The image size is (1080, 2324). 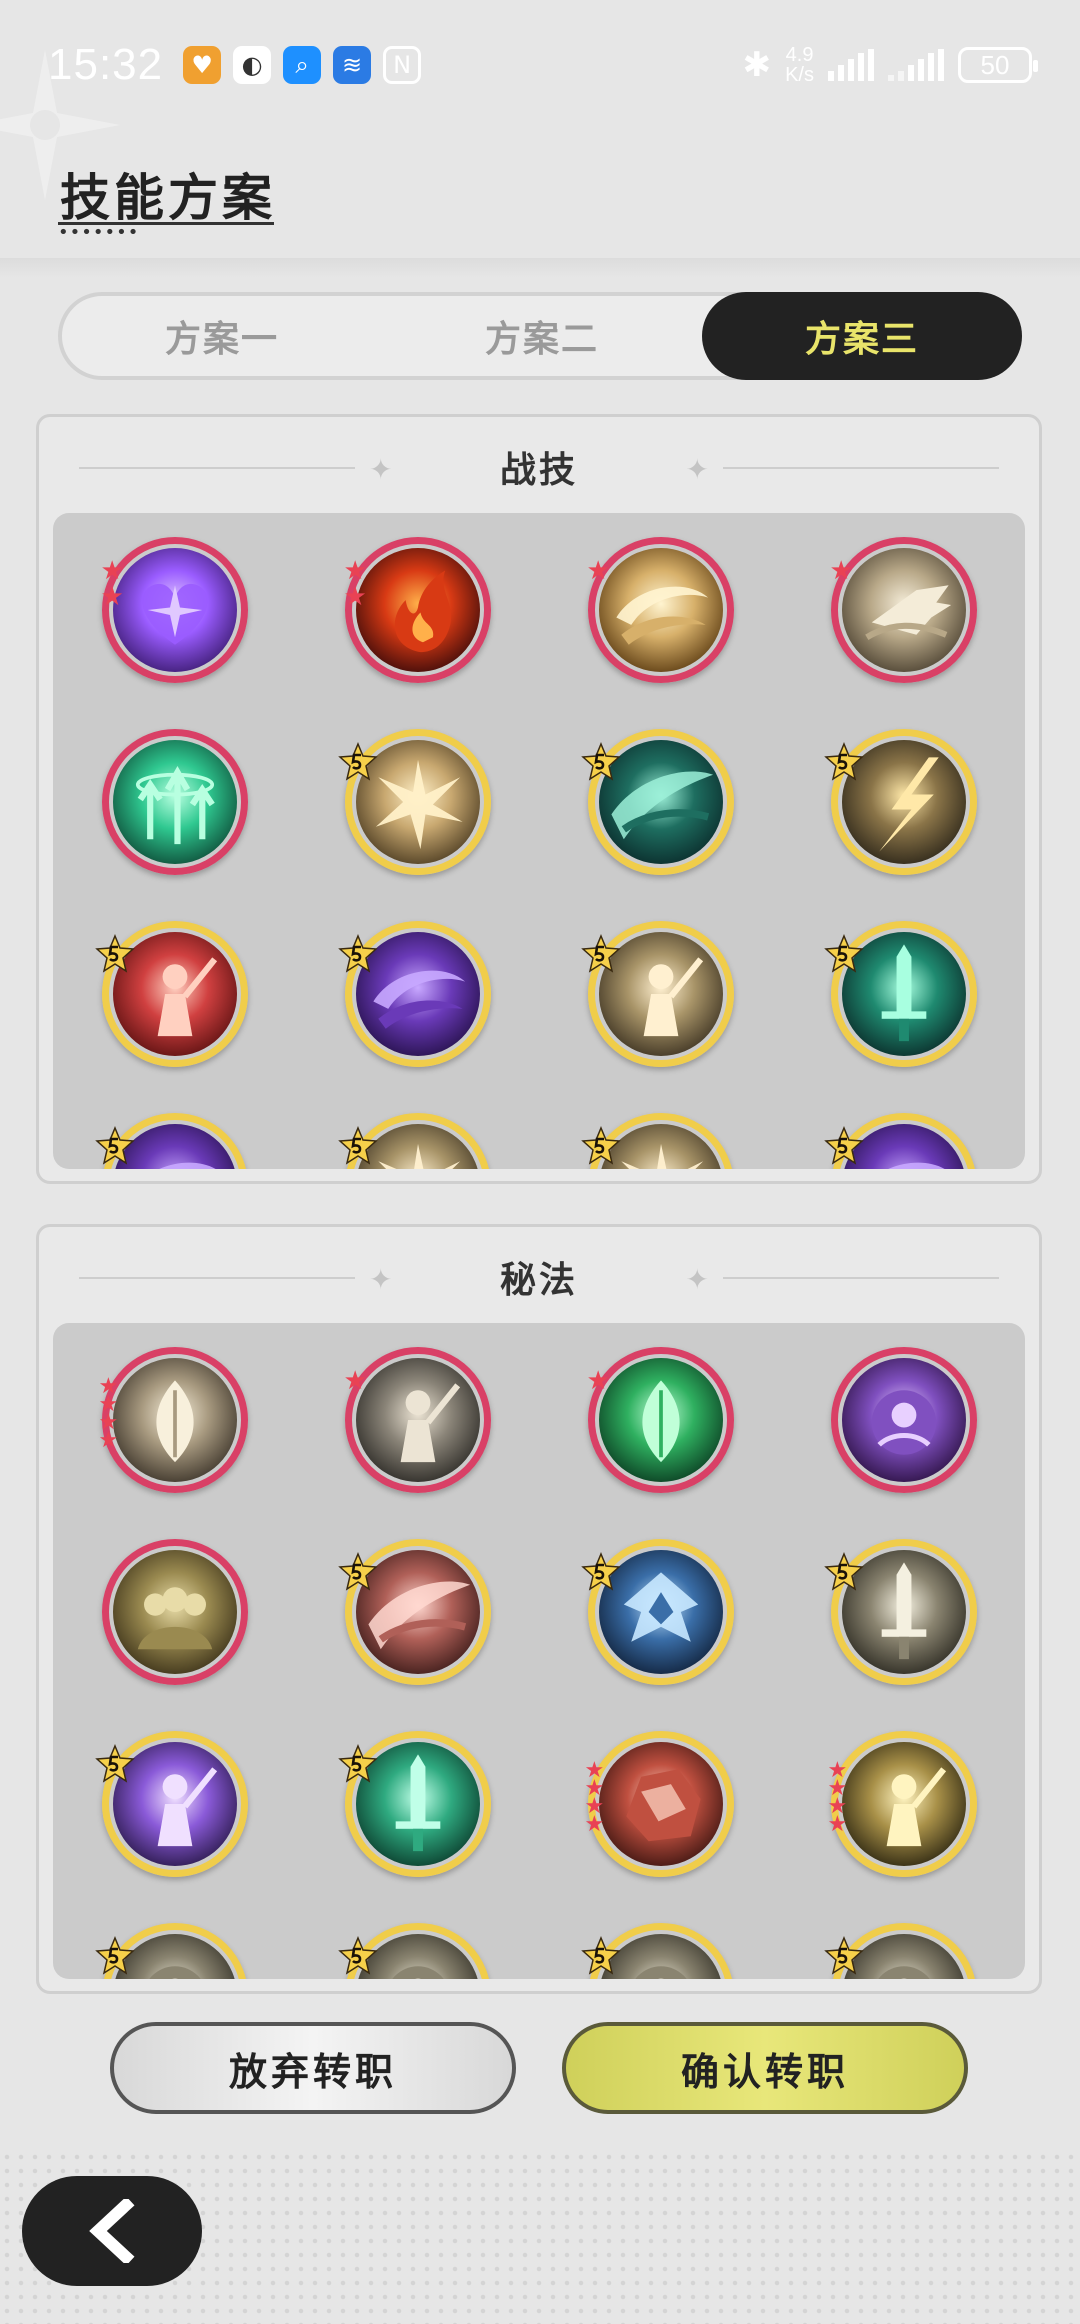 I want to click on sparkle-icon: ✦, so click(x=697, y=1279).